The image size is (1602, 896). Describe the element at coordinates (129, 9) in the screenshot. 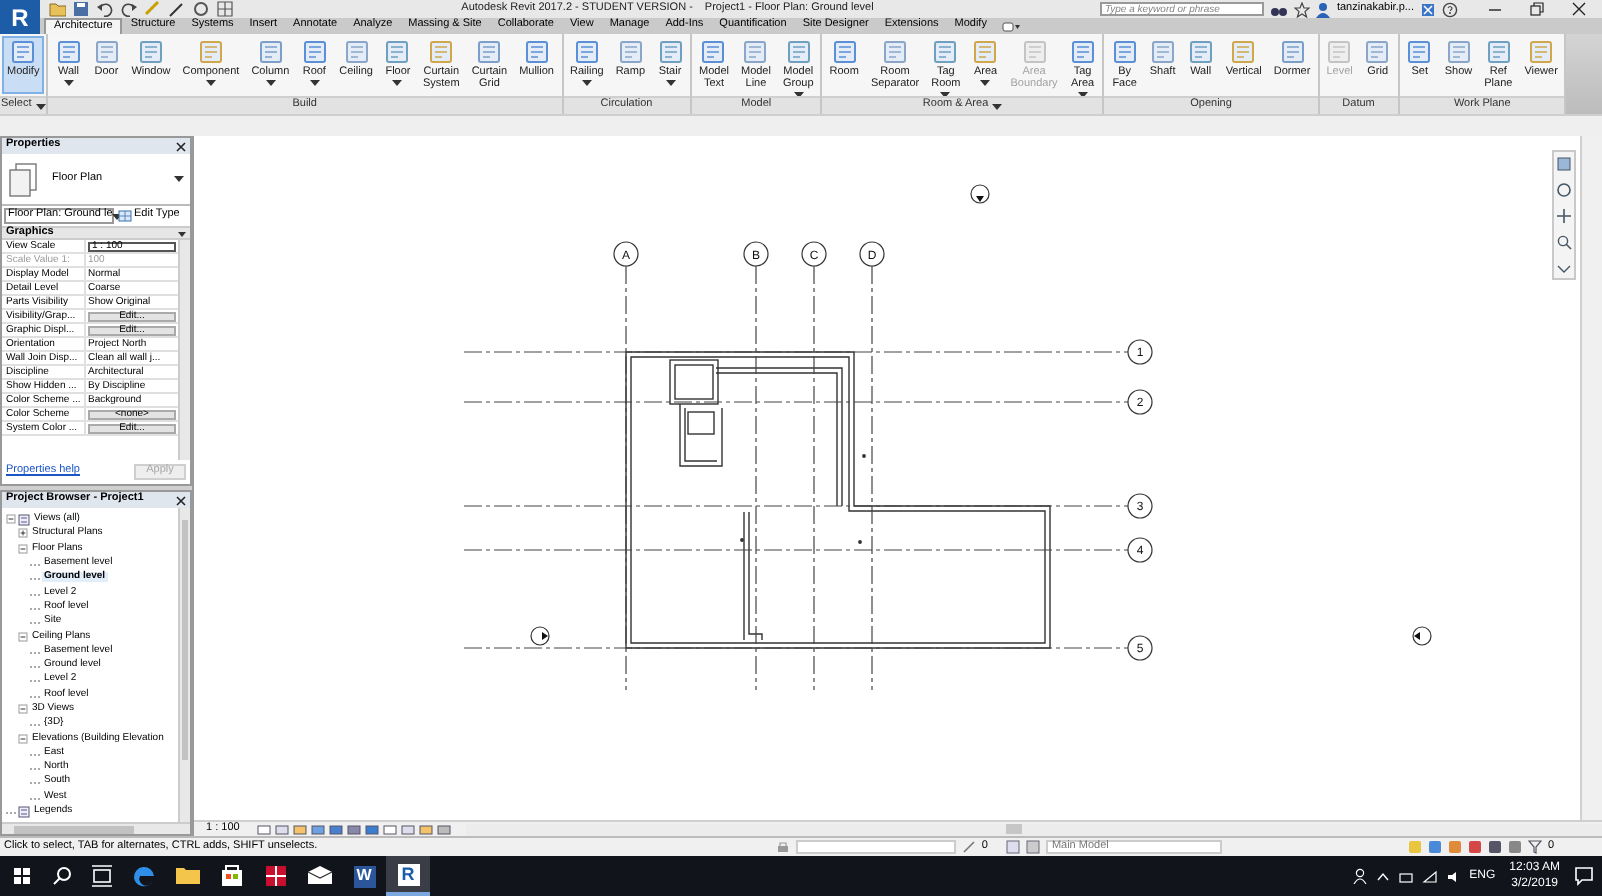

I see `redo-icon` at that location.